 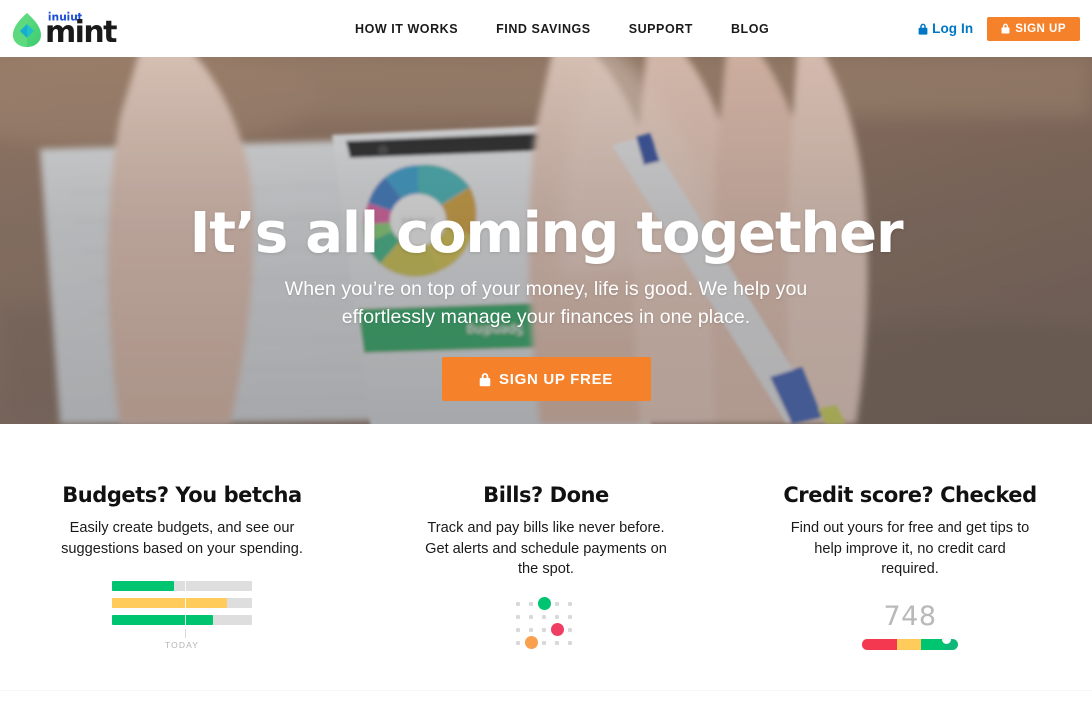 I want to click on mint-logo: mint, so click(x=67, y=28).